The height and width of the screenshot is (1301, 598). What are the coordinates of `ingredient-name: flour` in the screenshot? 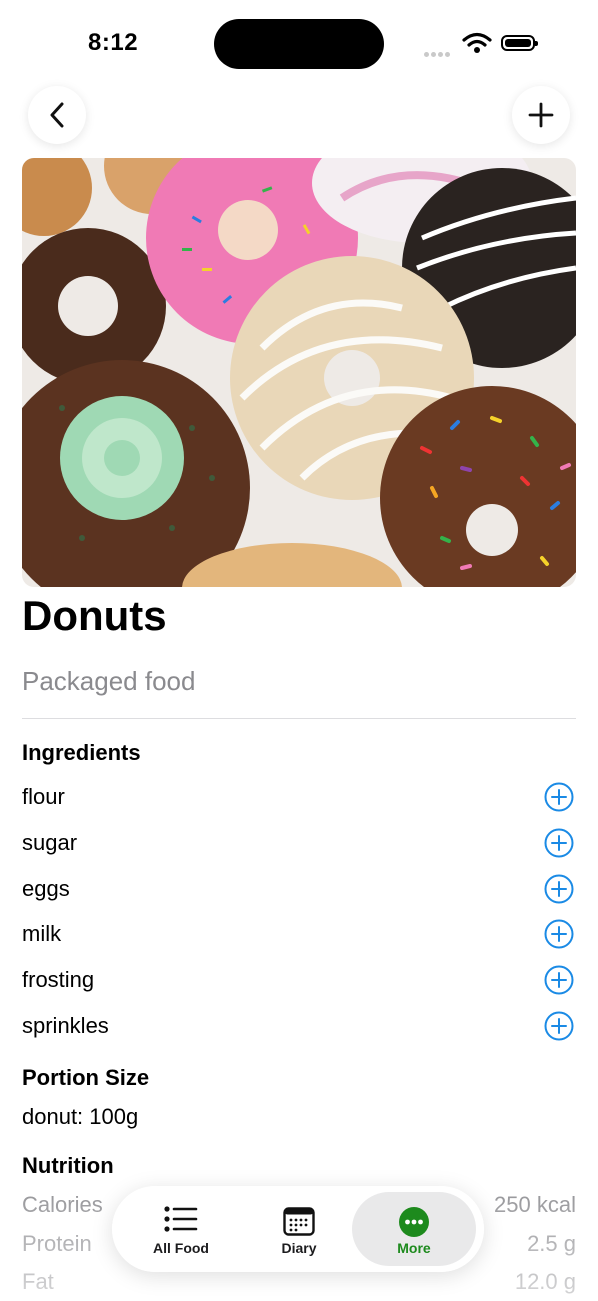 It's located at (43, 796).